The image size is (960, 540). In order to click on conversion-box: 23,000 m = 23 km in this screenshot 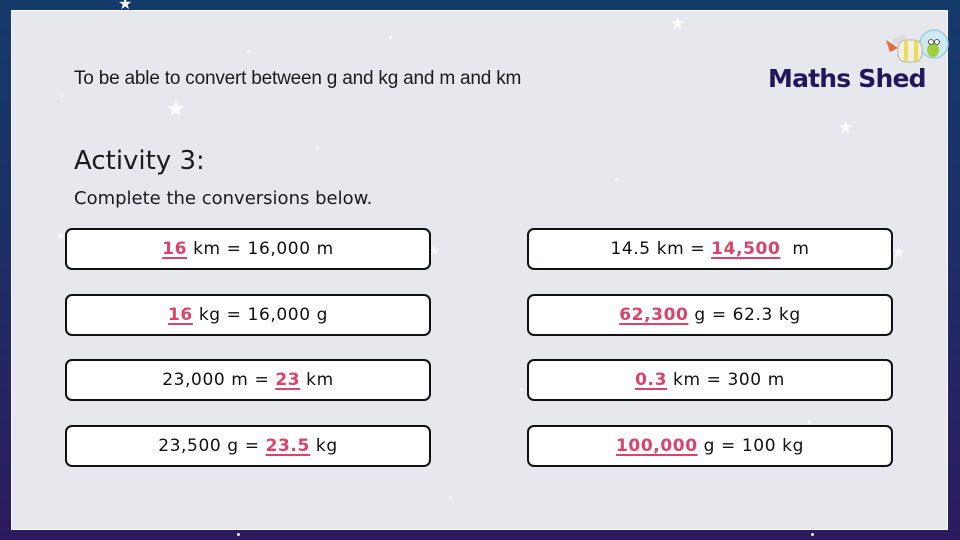, I will do `click(248, 380)`.